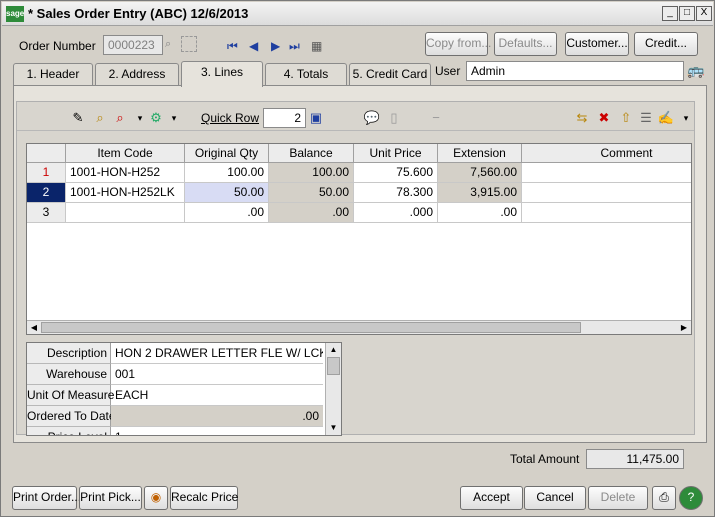 The width and height of the screenshot is (715, 517). Describe the element at coordinates (646, 118) in the screenshot. I see `row-list-icon: ☰` at that location.